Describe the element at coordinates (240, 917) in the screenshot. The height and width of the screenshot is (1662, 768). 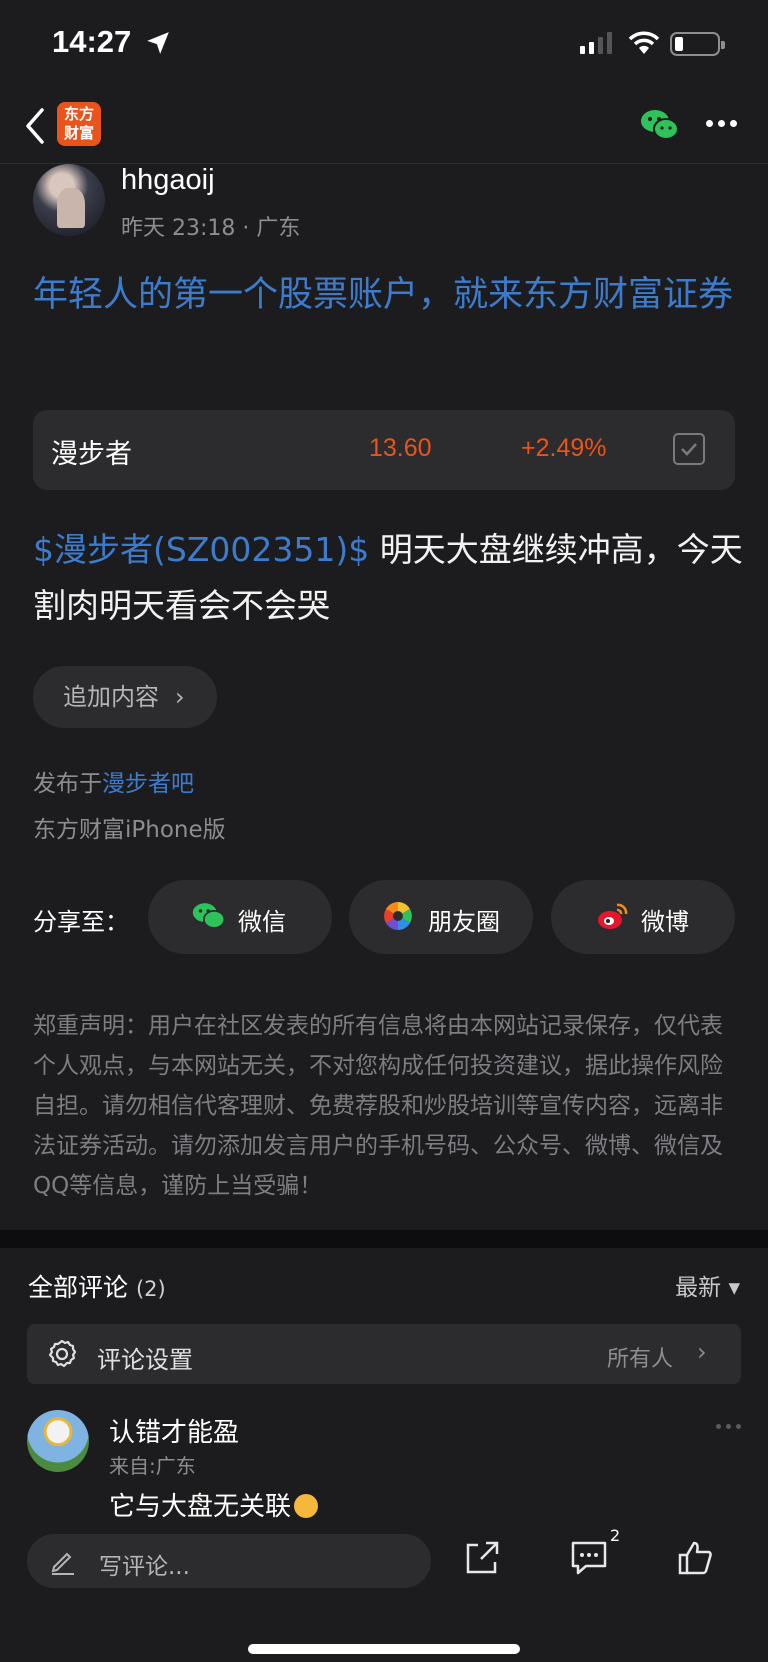
I see `share-wechat-button: 微信` at that location.